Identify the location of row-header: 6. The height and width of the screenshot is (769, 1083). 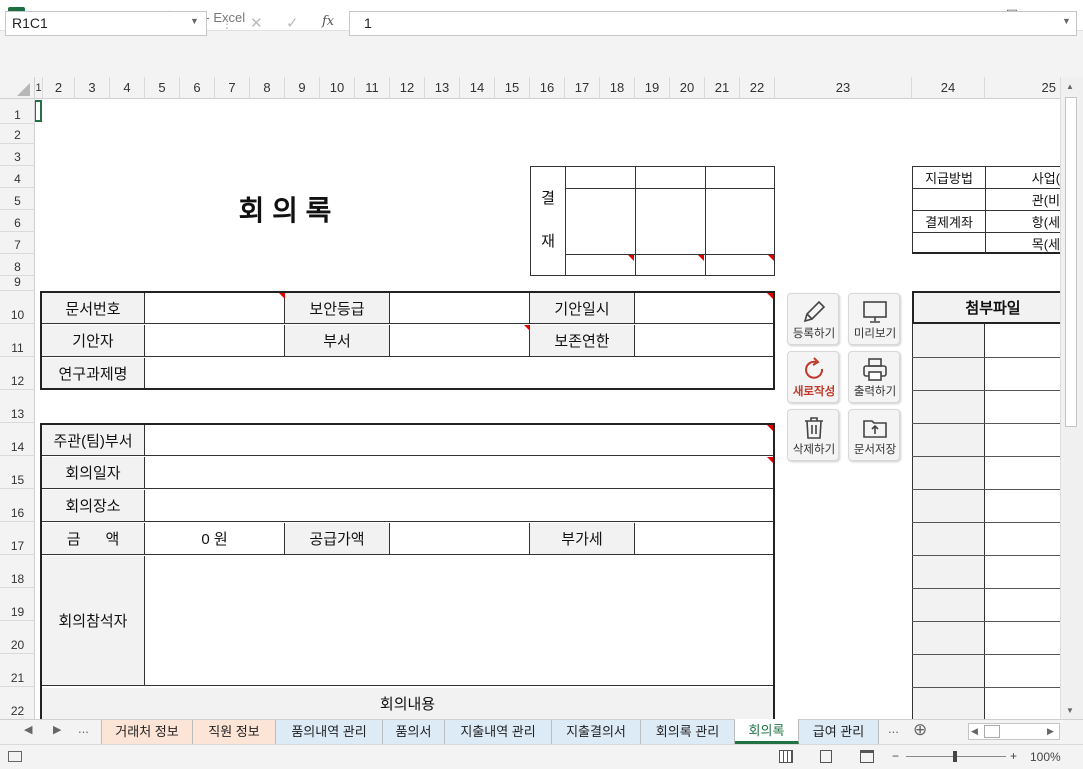
(17, 221).